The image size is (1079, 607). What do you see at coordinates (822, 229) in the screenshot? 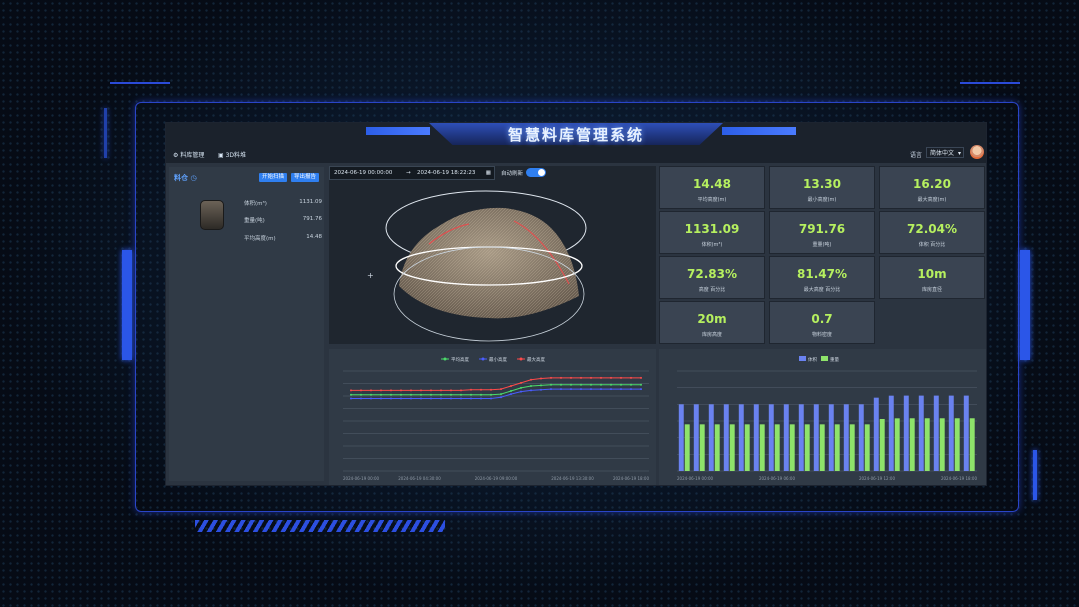
I see `stat-value: 791.76` at bounding box center [822, 229].